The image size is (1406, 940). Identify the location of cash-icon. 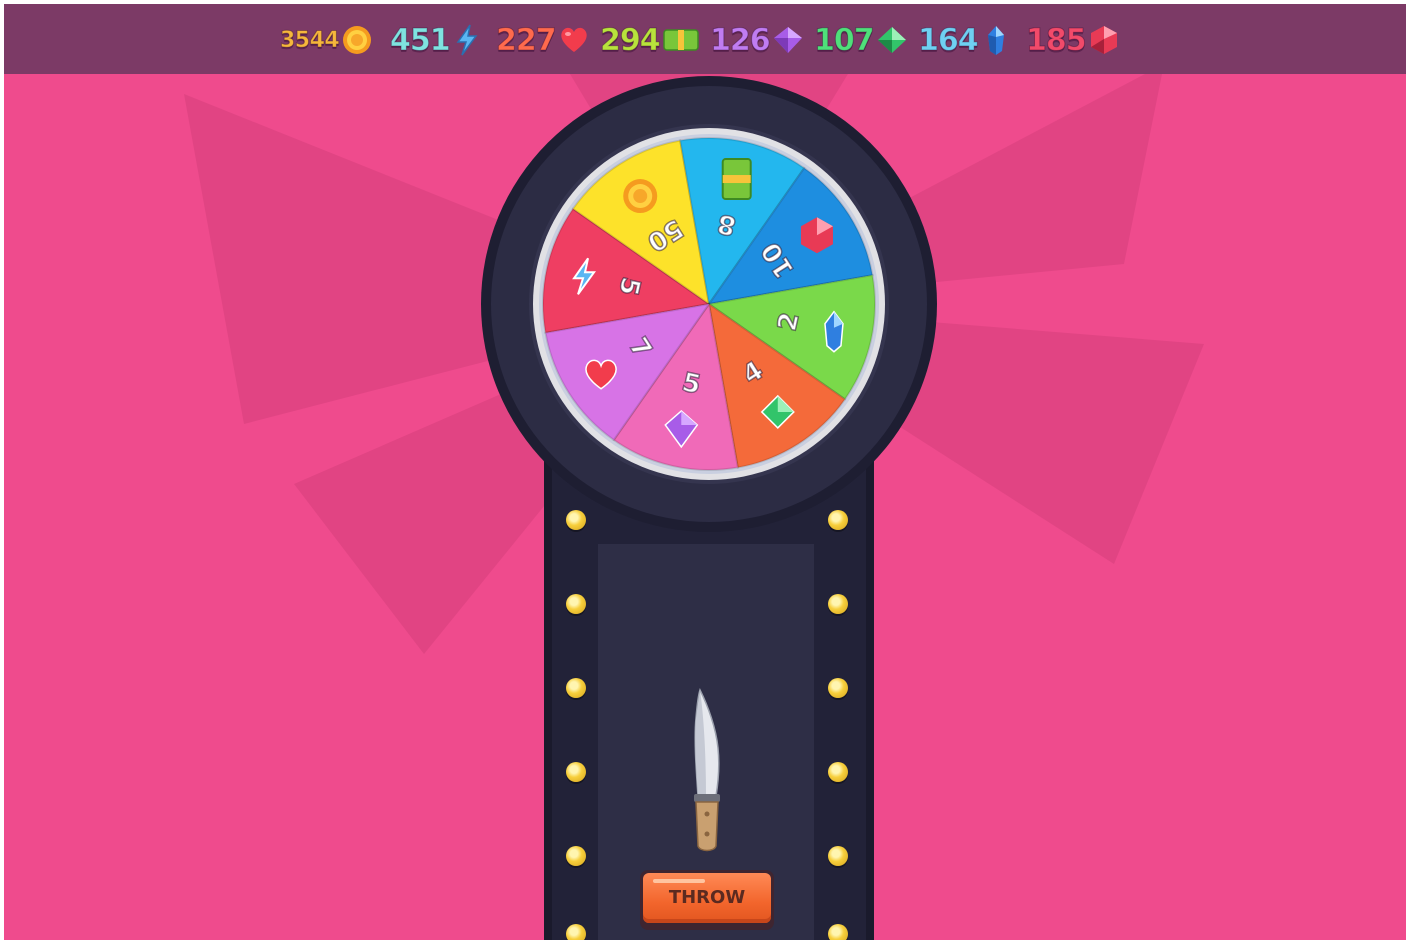
(736, 179).